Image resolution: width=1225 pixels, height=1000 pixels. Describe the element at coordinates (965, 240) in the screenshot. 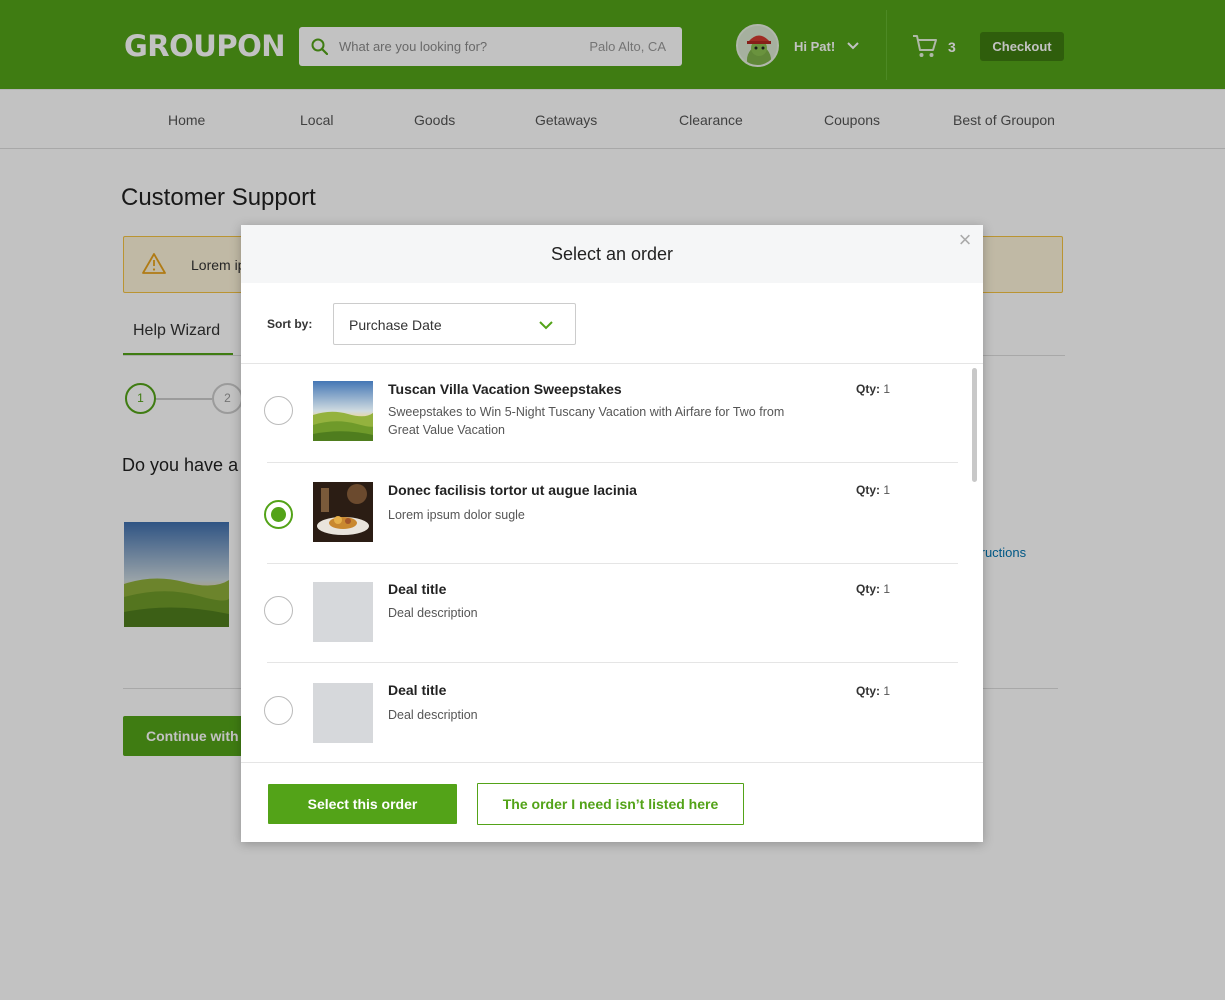

I see `close-icon: ×` at that location.